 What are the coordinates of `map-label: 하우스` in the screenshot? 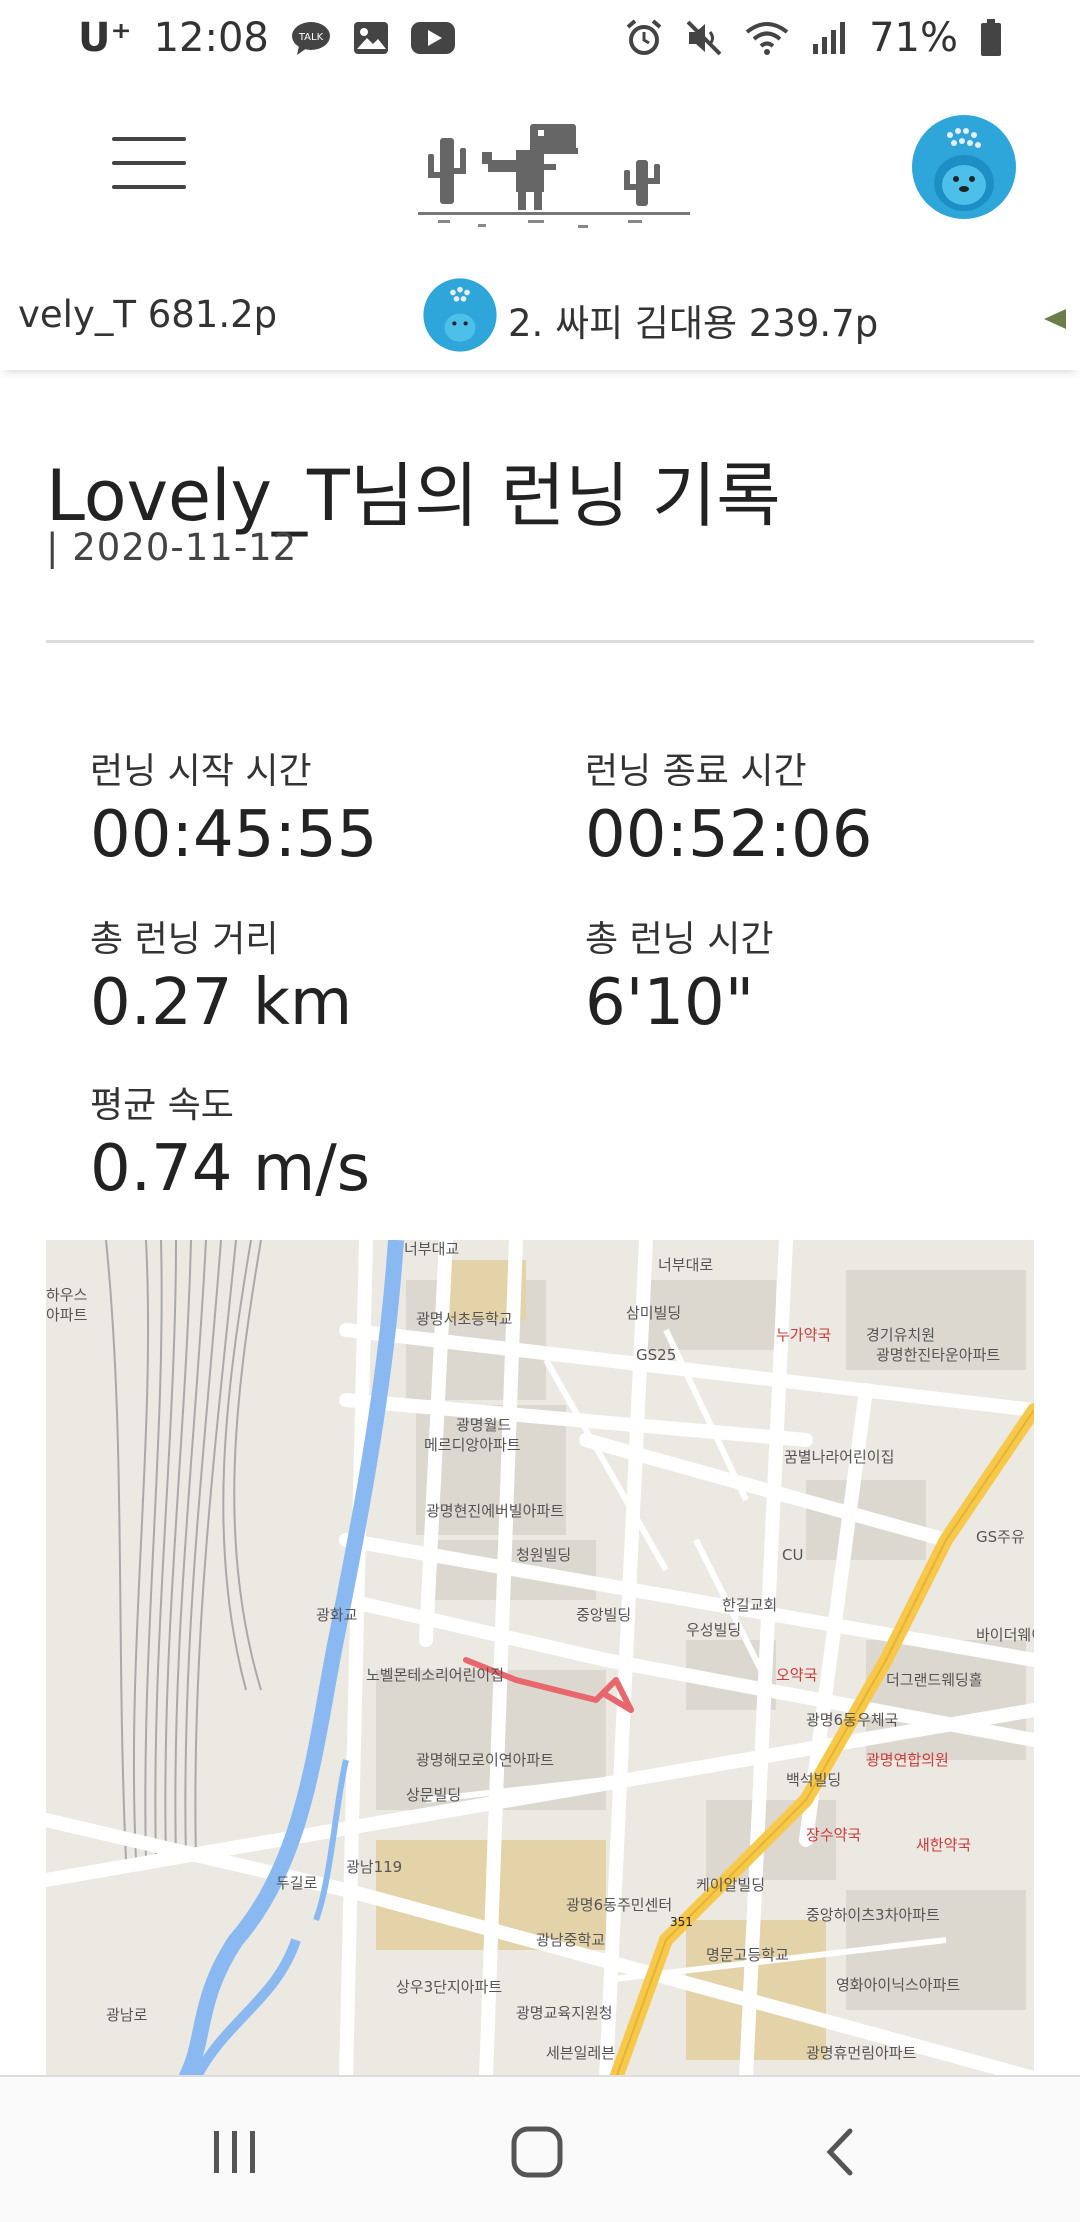 It's located at (67, 1295).